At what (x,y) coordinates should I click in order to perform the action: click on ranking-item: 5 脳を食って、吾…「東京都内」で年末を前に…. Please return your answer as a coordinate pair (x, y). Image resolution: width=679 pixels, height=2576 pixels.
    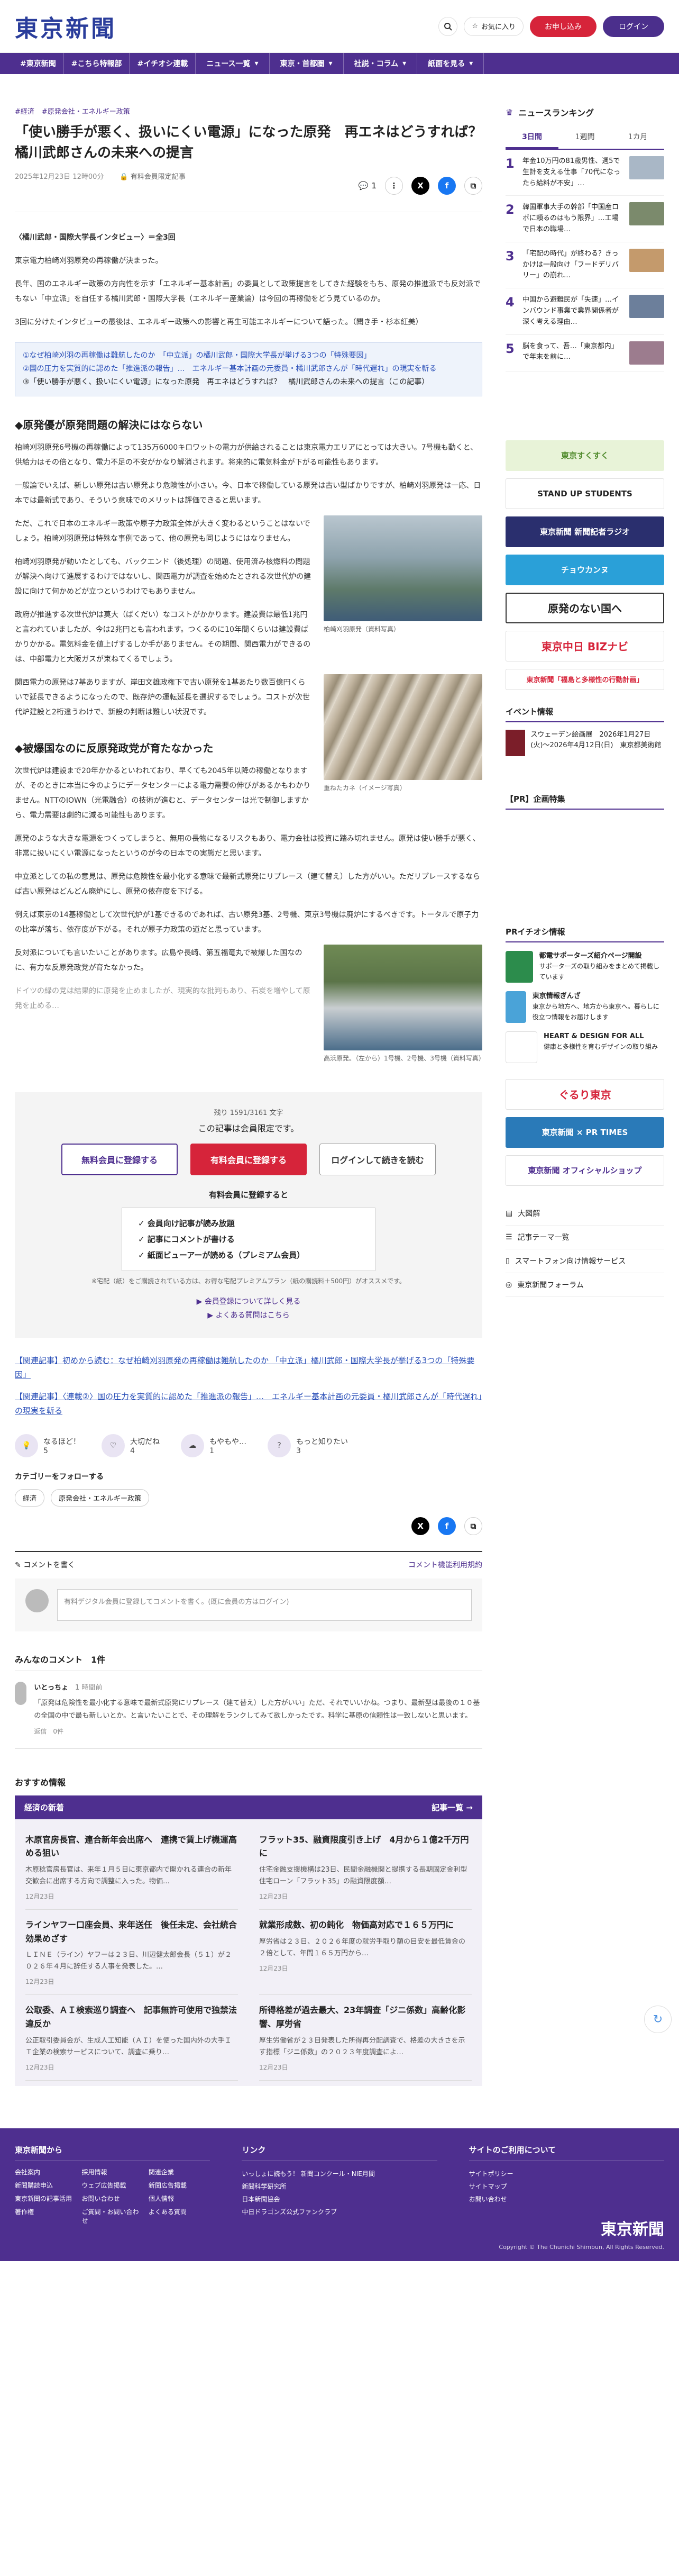
    Looking at the image, I should click on (585, 353).